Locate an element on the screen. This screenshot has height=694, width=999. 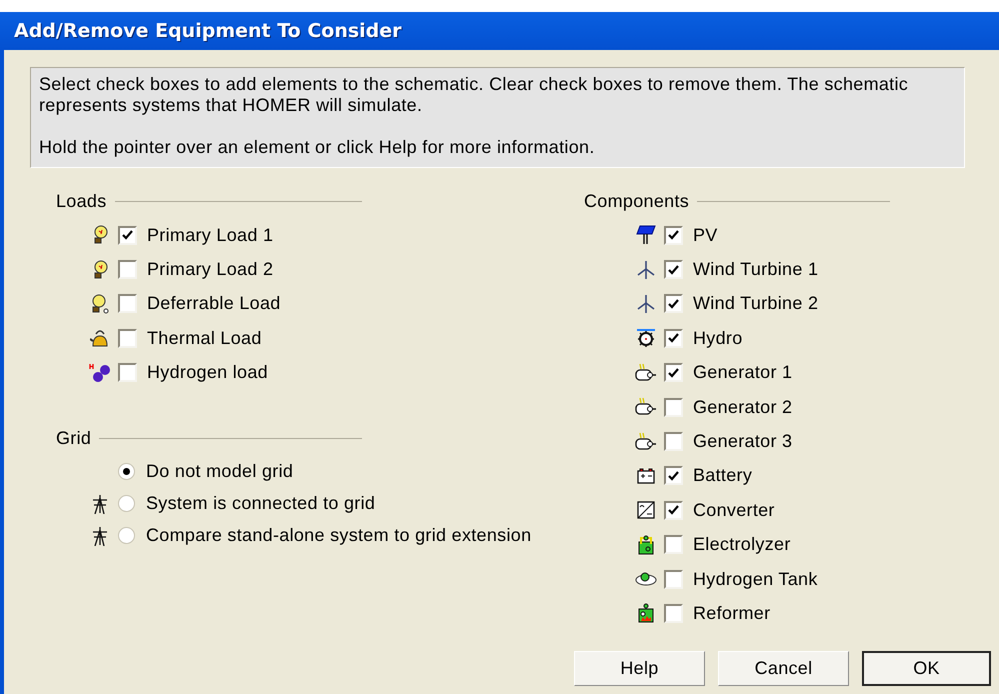
radio-label: Do not model grid is located at coordinates (220, 472).